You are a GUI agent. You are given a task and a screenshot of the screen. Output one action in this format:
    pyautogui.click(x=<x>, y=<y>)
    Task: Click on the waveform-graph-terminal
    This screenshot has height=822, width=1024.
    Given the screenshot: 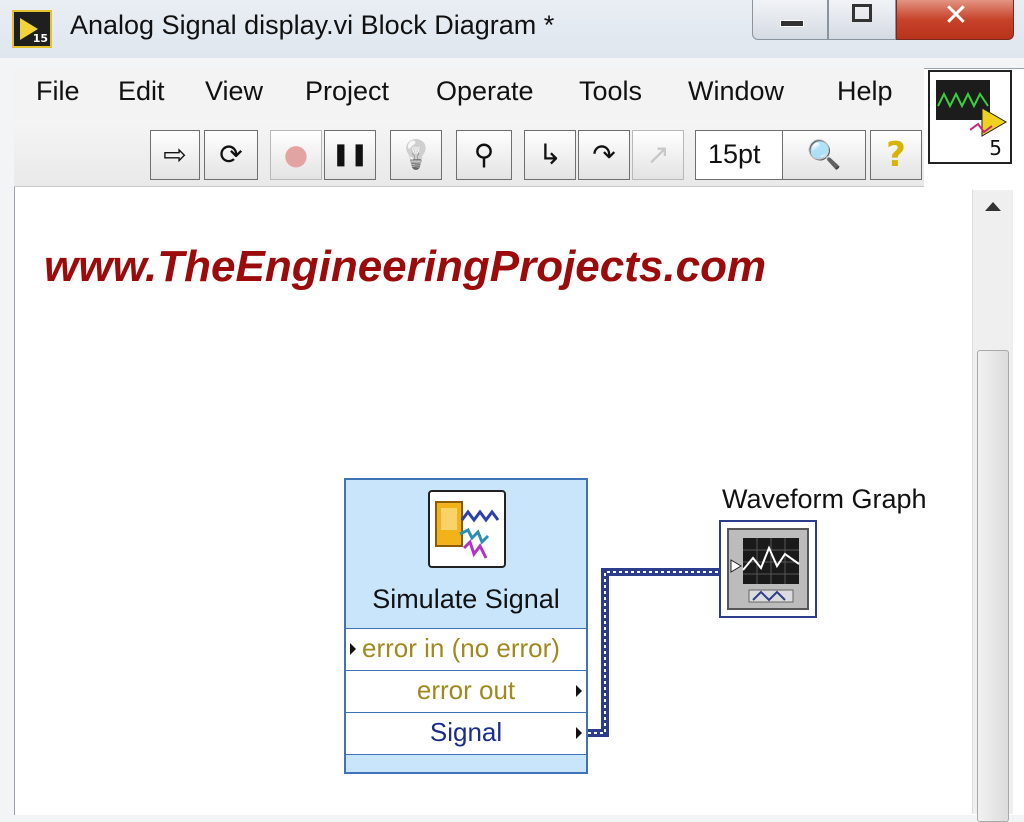 What is the action you would take?
    pyautogui.click(x=768, y=569)
    